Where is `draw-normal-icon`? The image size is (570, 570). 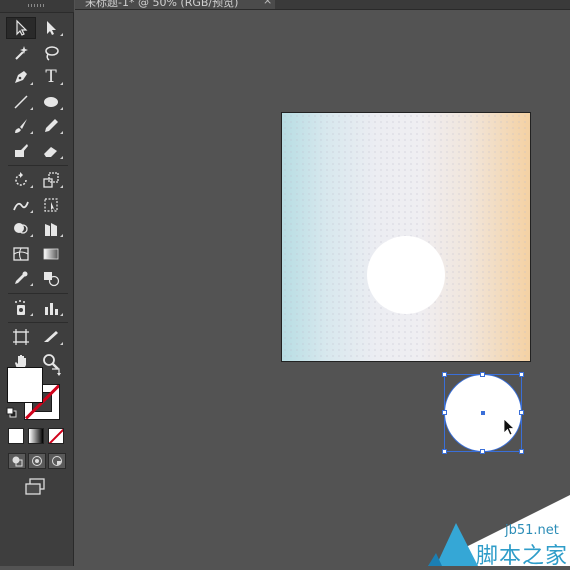
draw-normal-icon is located at coordinates (17, 461).